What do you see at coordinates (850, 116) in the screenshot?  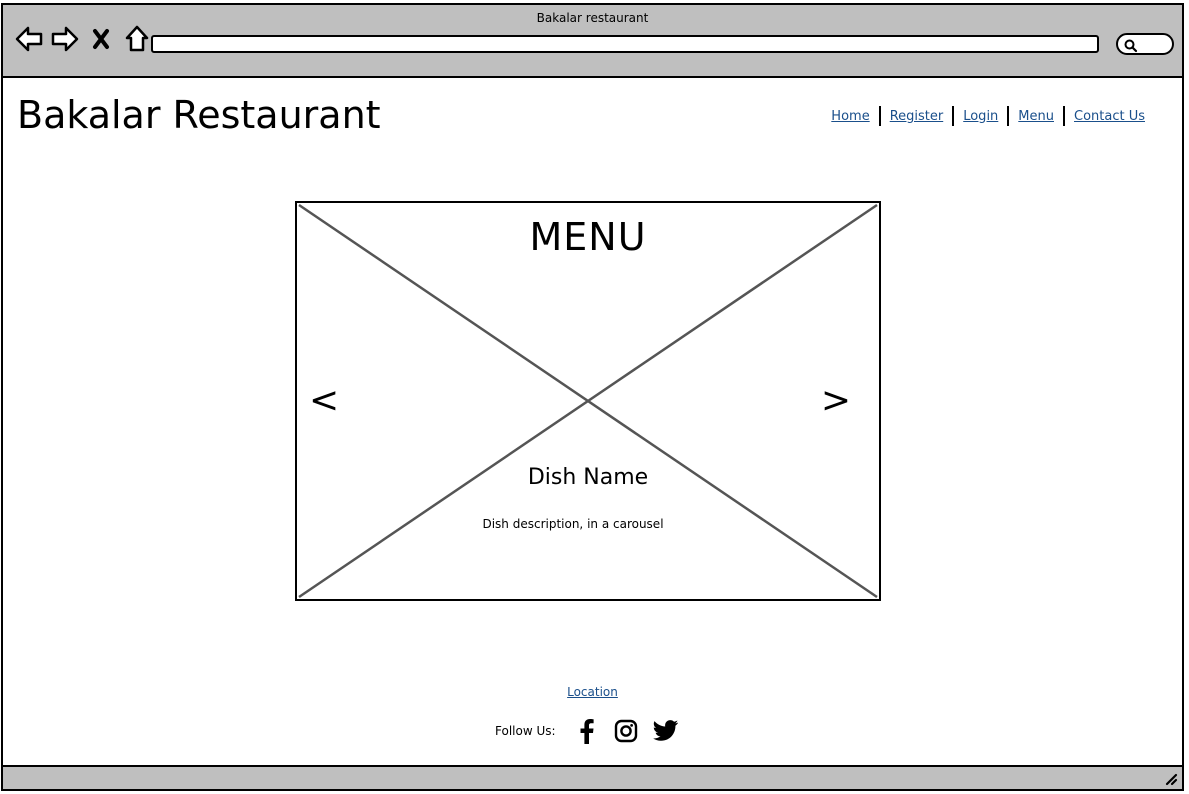 I see `nav-link-home: Home` at bounding box center [850, 116].